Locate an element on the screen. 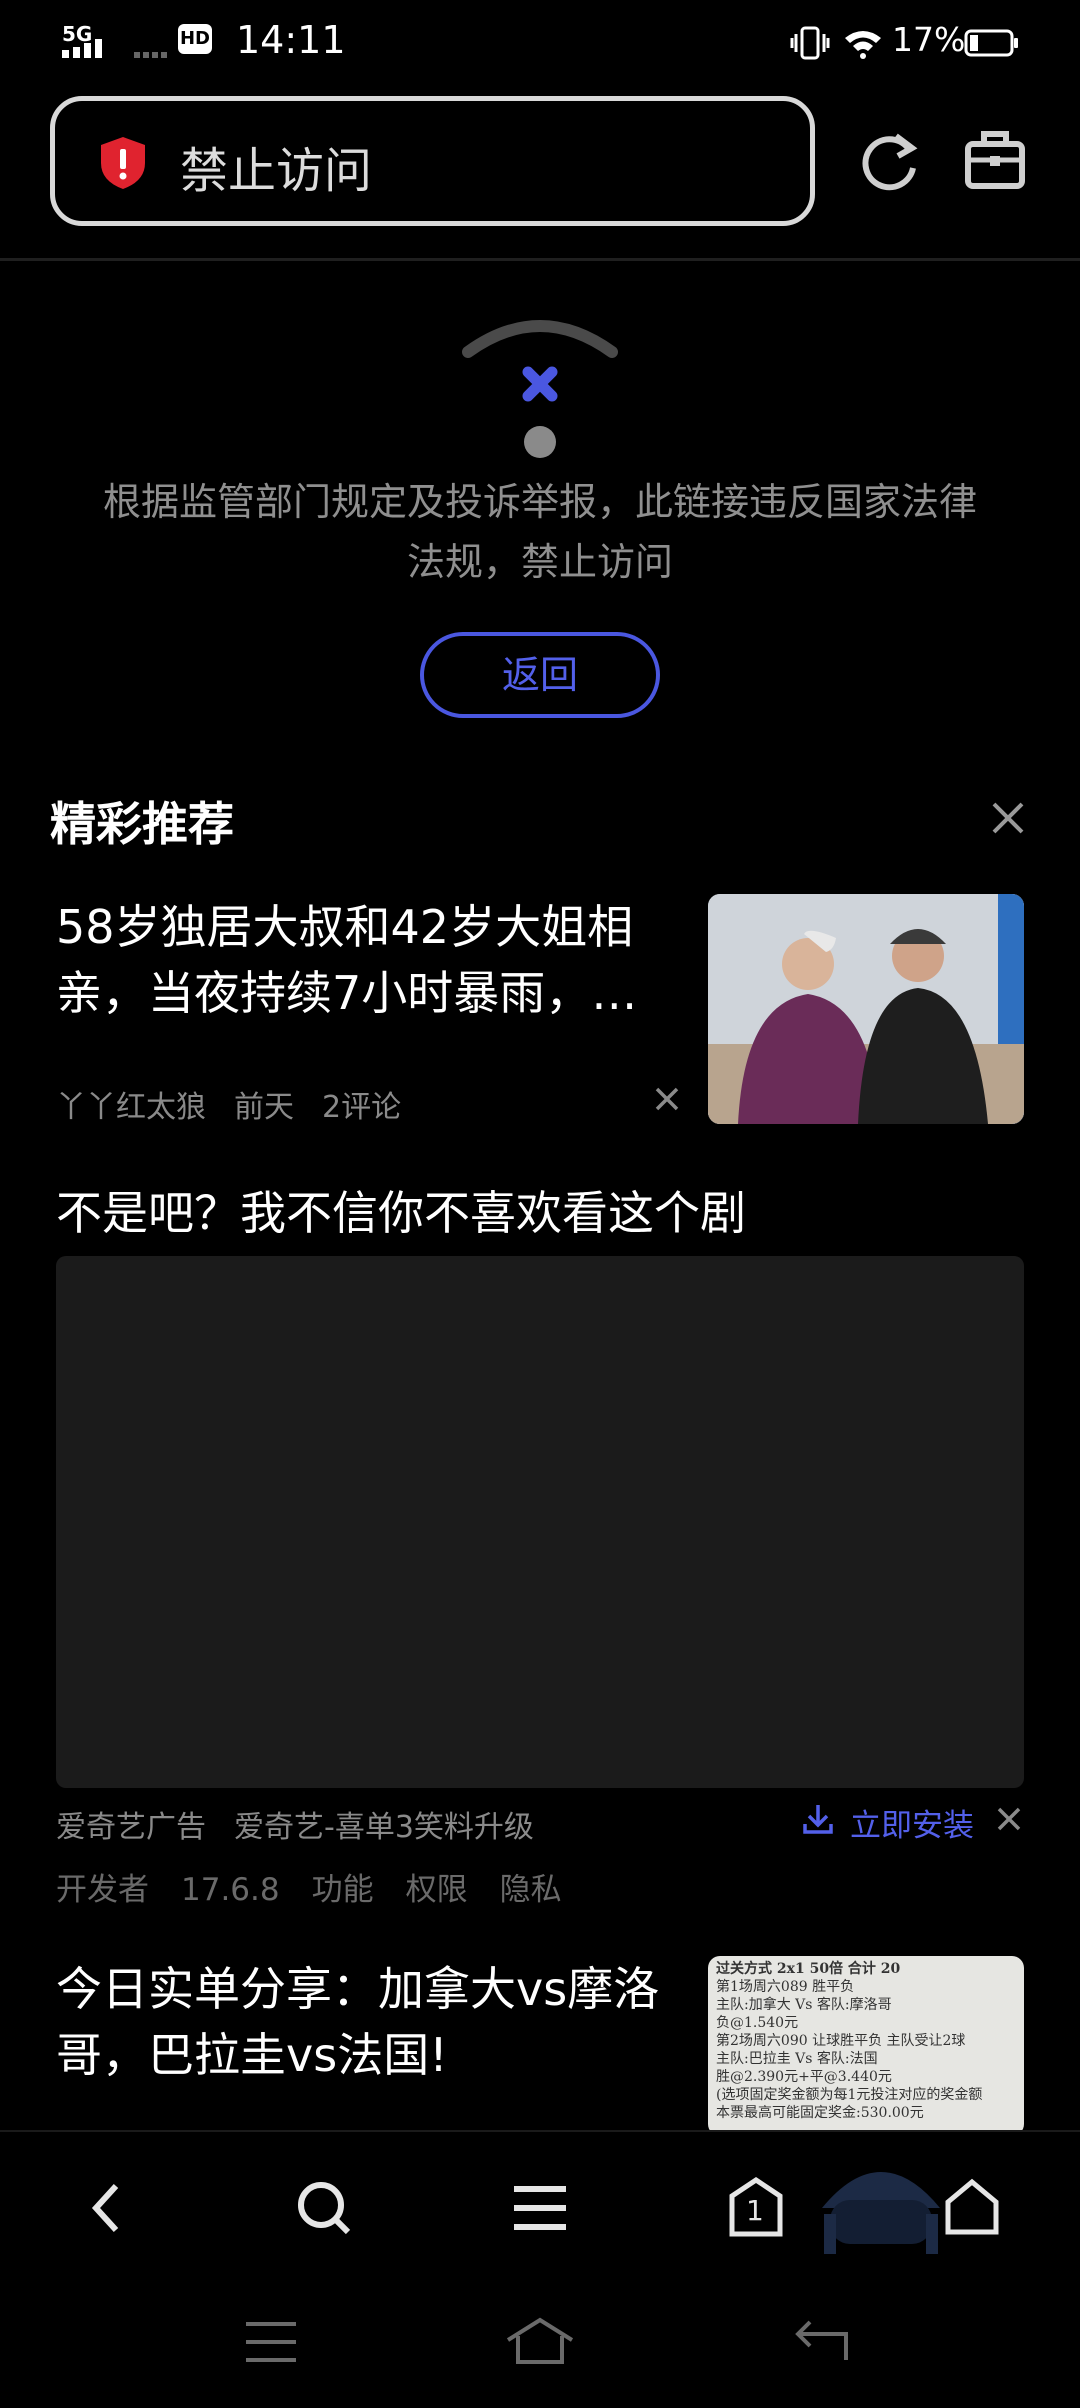 This screenshot has height=2408, width=1080. feature-link: 功能 is located at coordinates (343, 1890).